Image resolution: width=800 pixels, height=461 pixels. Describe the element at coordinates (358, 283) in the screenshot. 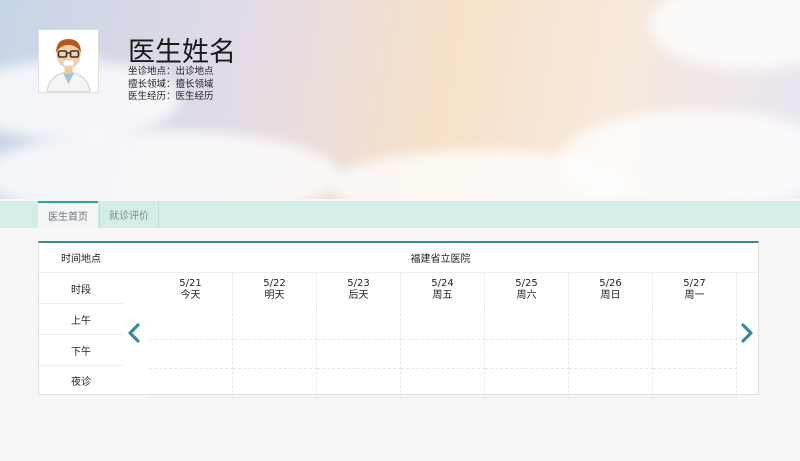

I see `day-date: 5/23` at that location.